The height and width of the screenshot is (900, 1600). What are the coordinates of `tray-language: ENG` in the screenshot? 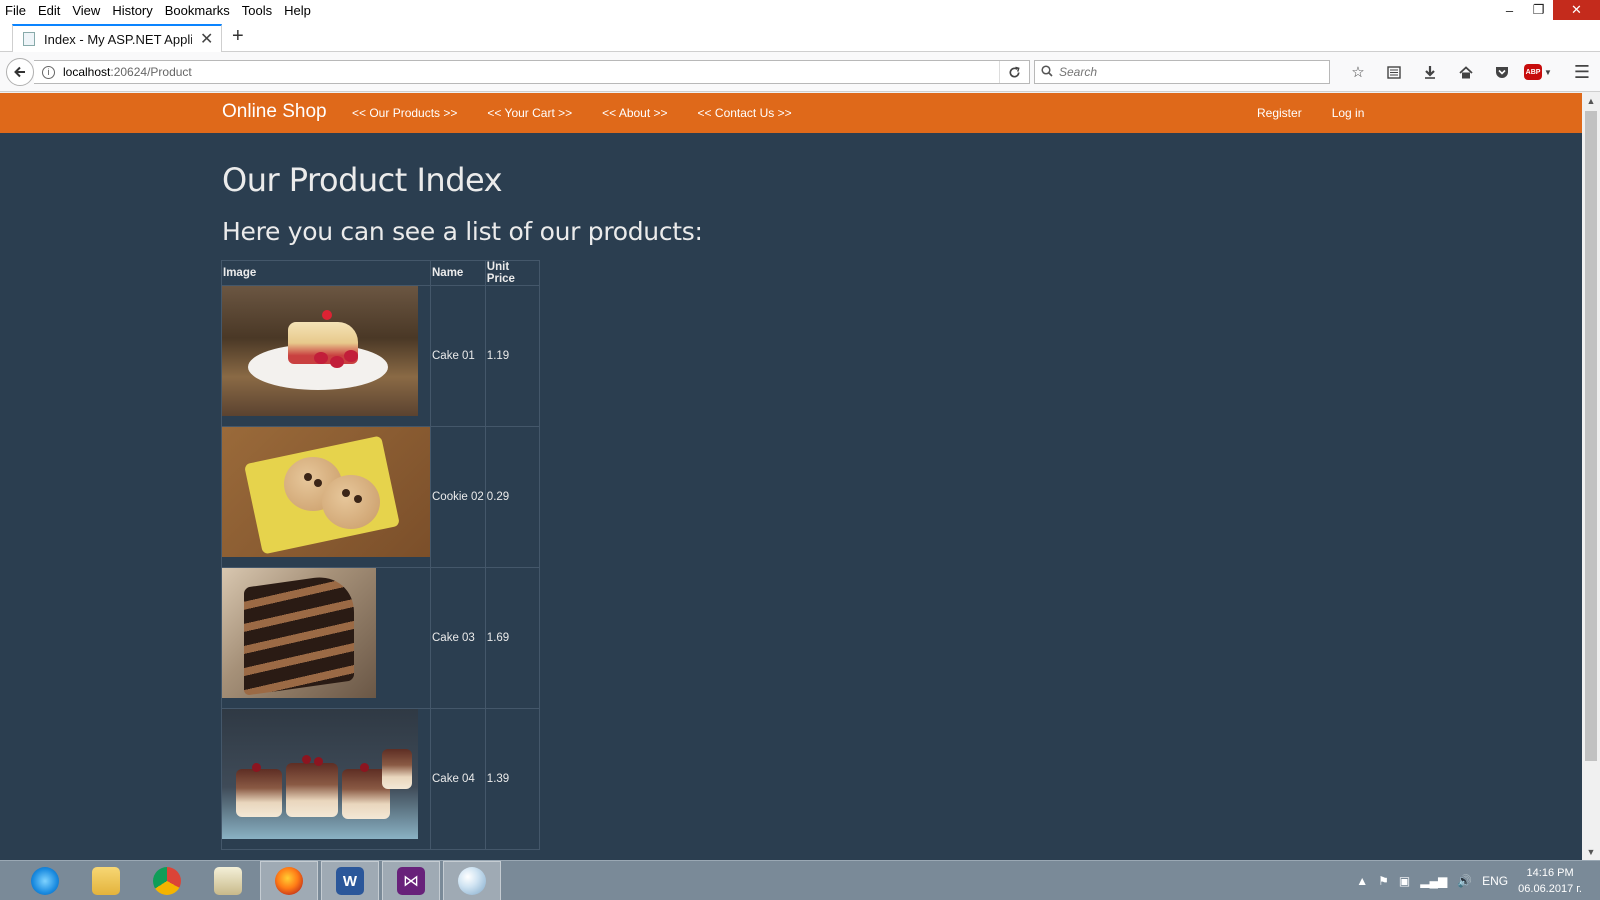 It's located at (1495, 881).